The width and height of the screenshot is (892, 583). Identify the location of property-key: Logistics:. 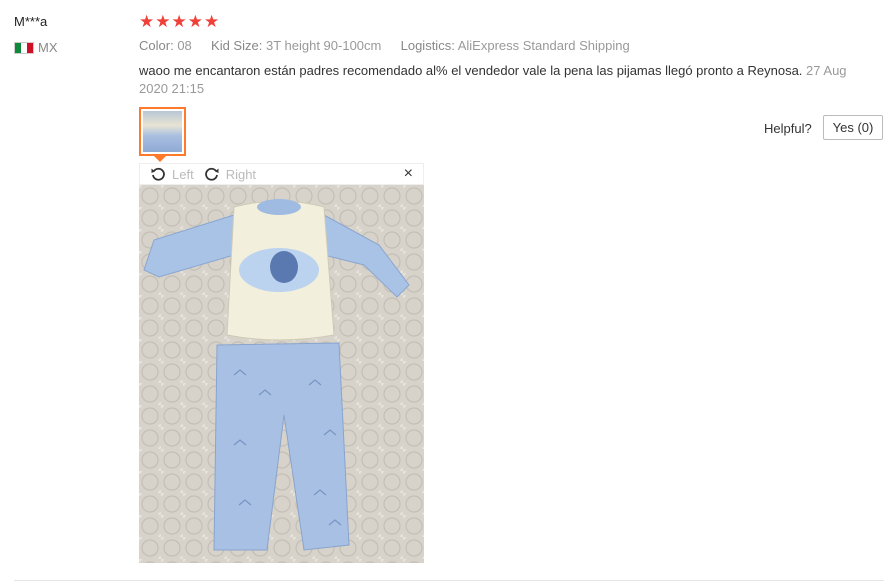
(427, 45).